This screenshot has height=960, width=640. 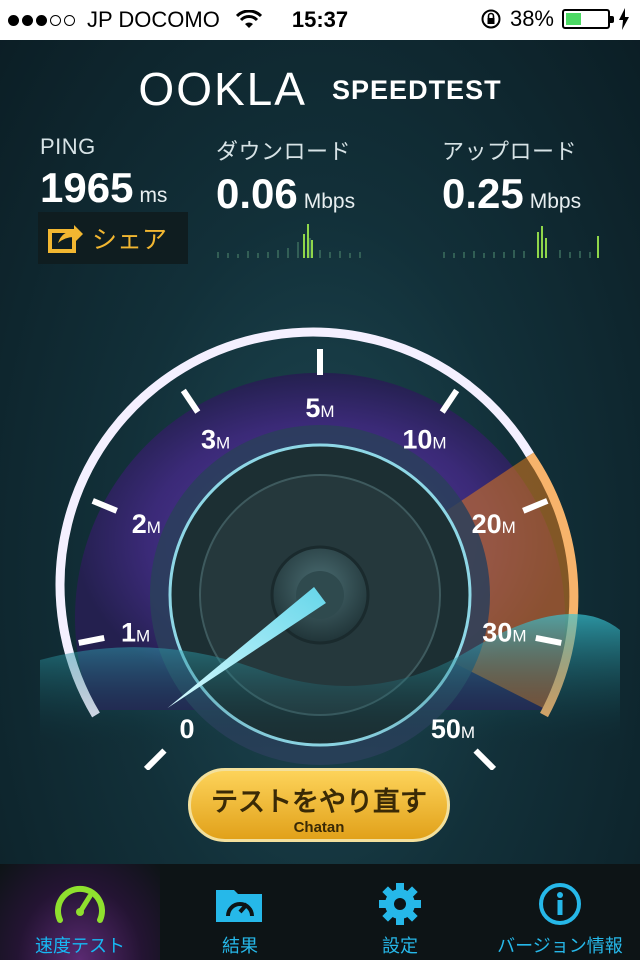 I want to click on ping-value: 1965, so click(x=87, y=187).